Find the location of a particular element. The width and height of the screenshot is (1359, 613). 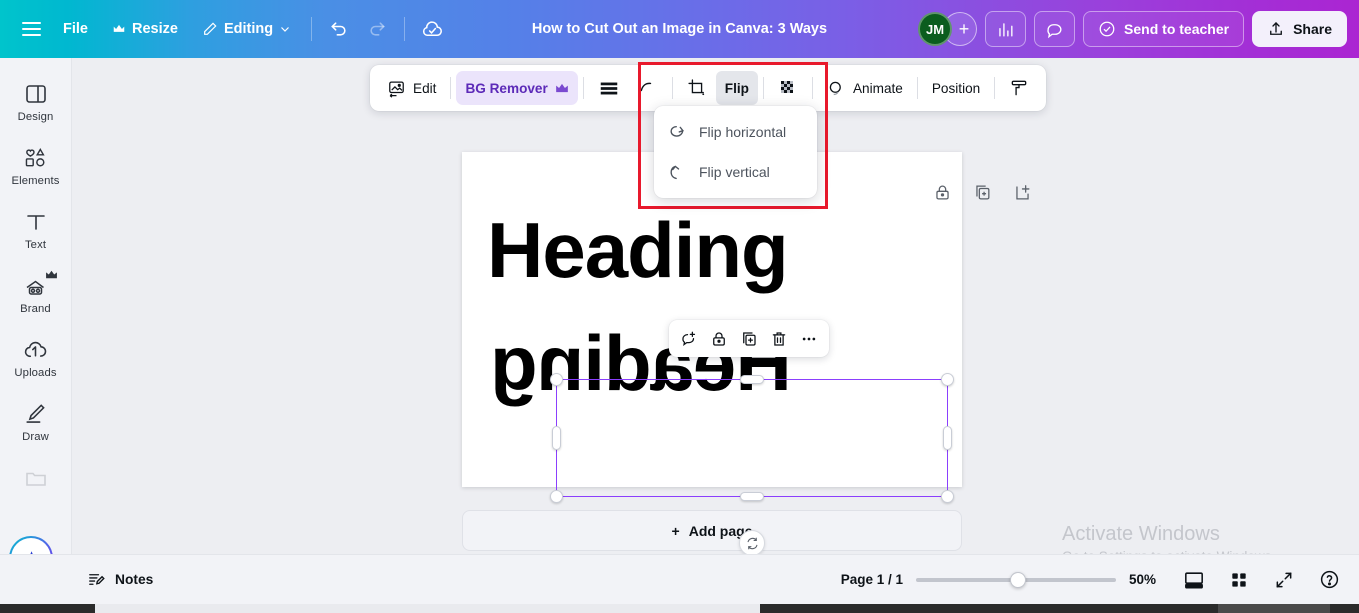

sidebar-item-elements: Elements is located at coordinates (36, 165).